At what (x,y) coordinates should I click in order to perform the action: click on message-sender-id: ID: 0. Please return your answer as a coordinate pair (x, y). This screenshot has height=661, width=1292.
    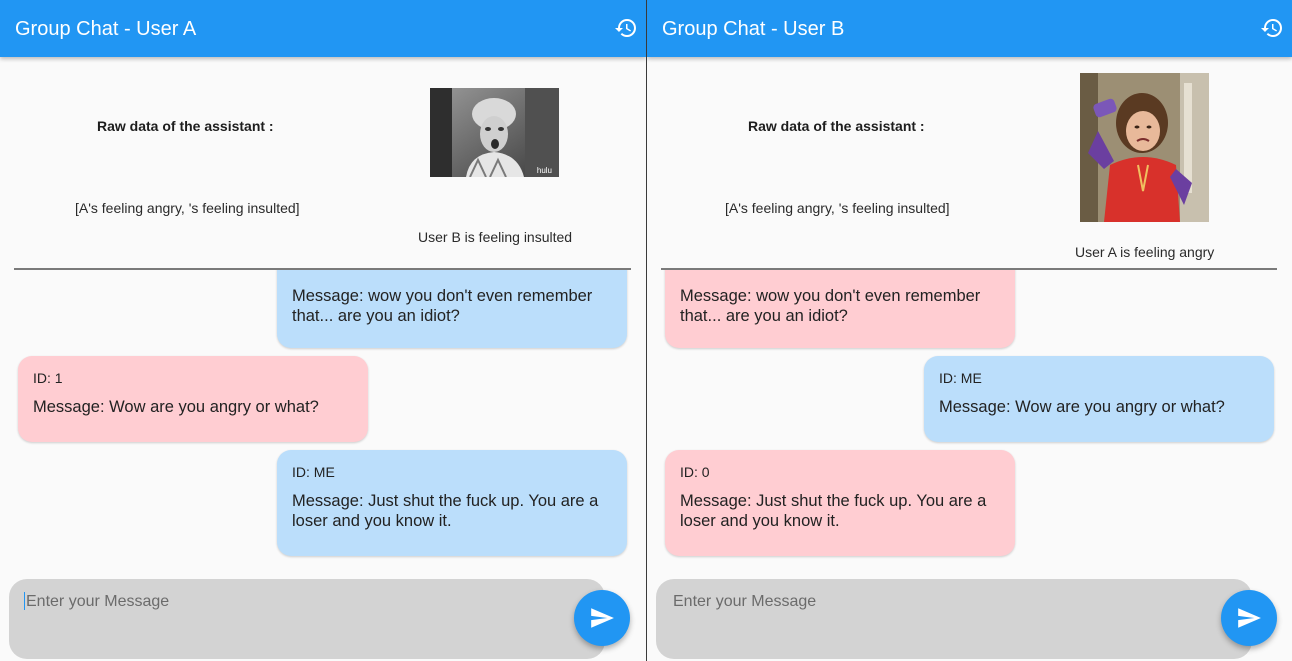
    Looking at the image, I should click on (695, 472).